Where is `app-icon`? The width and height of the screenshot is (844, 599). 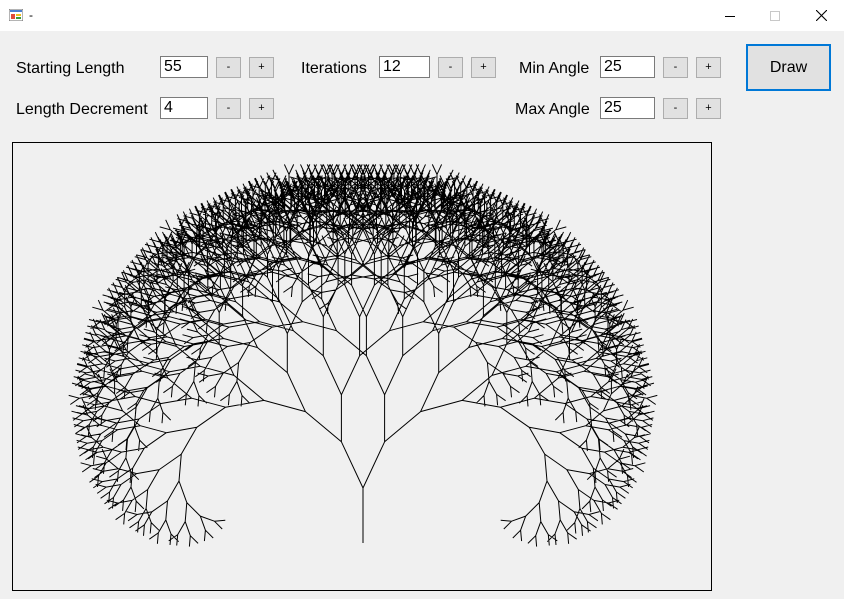 app-icon is located at coordinates (16, 15).